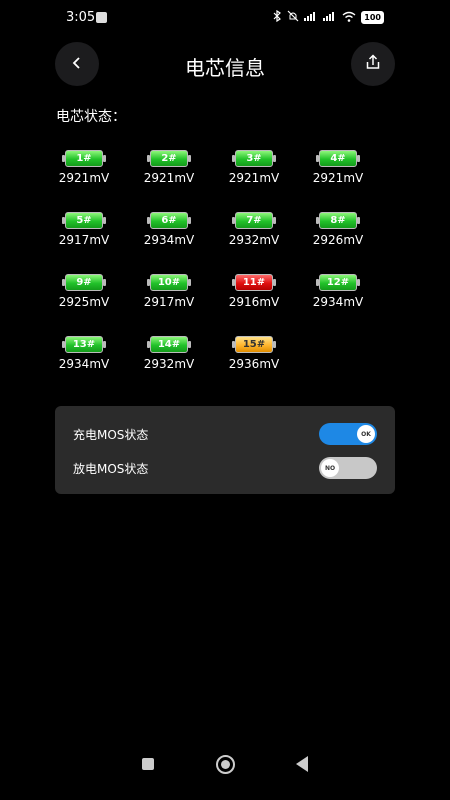 This screenshot has height=800, width=450. What do you see at coordinates (254, 220) in the screenshot?
I see `battery-cell-icon: 7#` at bounding box center [254, 220].